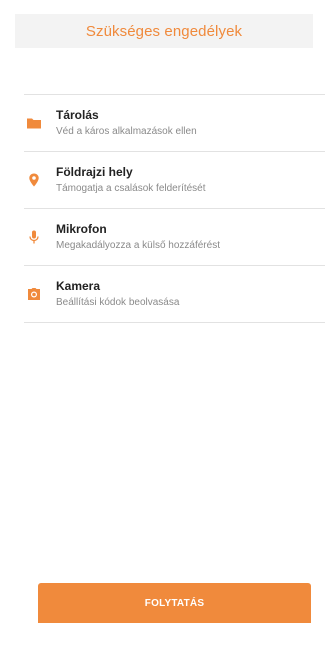 This screenshot has width=327, height=655. Describe the element at coordinates (34, 180) in the screenshot. I see `location-pin-icon` at that location.